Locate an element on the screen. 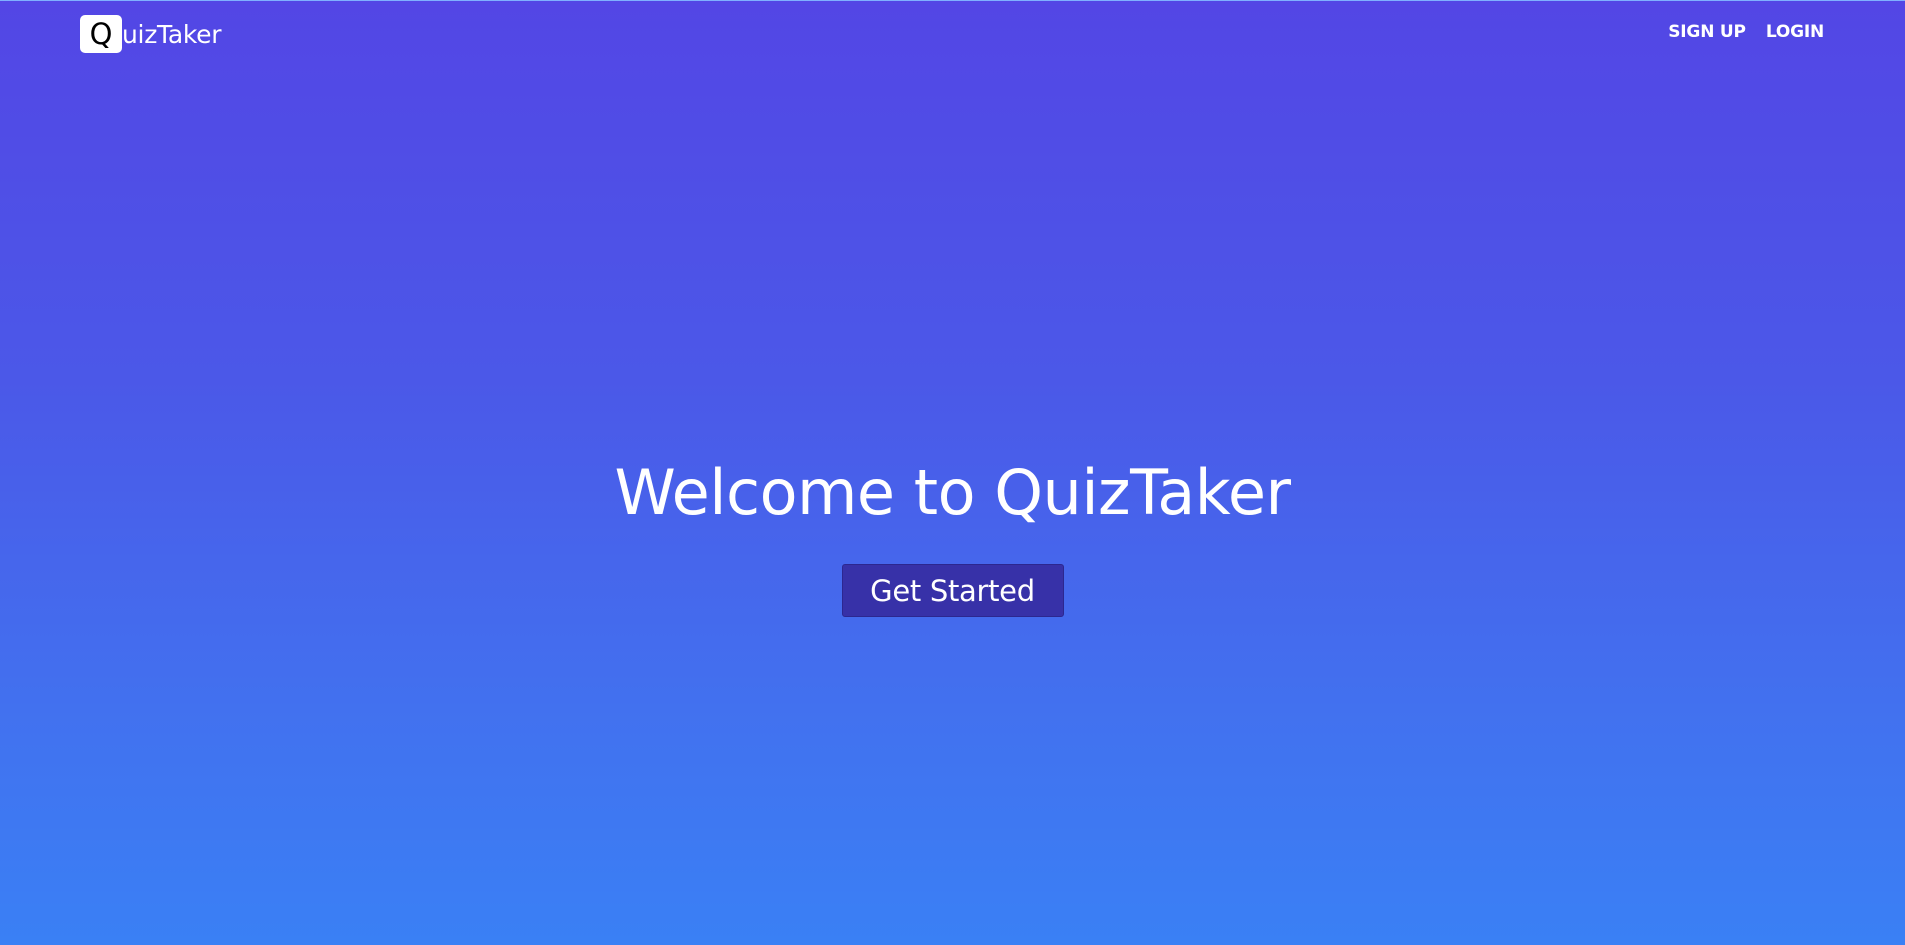 This screenshot has height=945, width=1905. signup-link: SIGN UP is located at coordinates (1707, 32).